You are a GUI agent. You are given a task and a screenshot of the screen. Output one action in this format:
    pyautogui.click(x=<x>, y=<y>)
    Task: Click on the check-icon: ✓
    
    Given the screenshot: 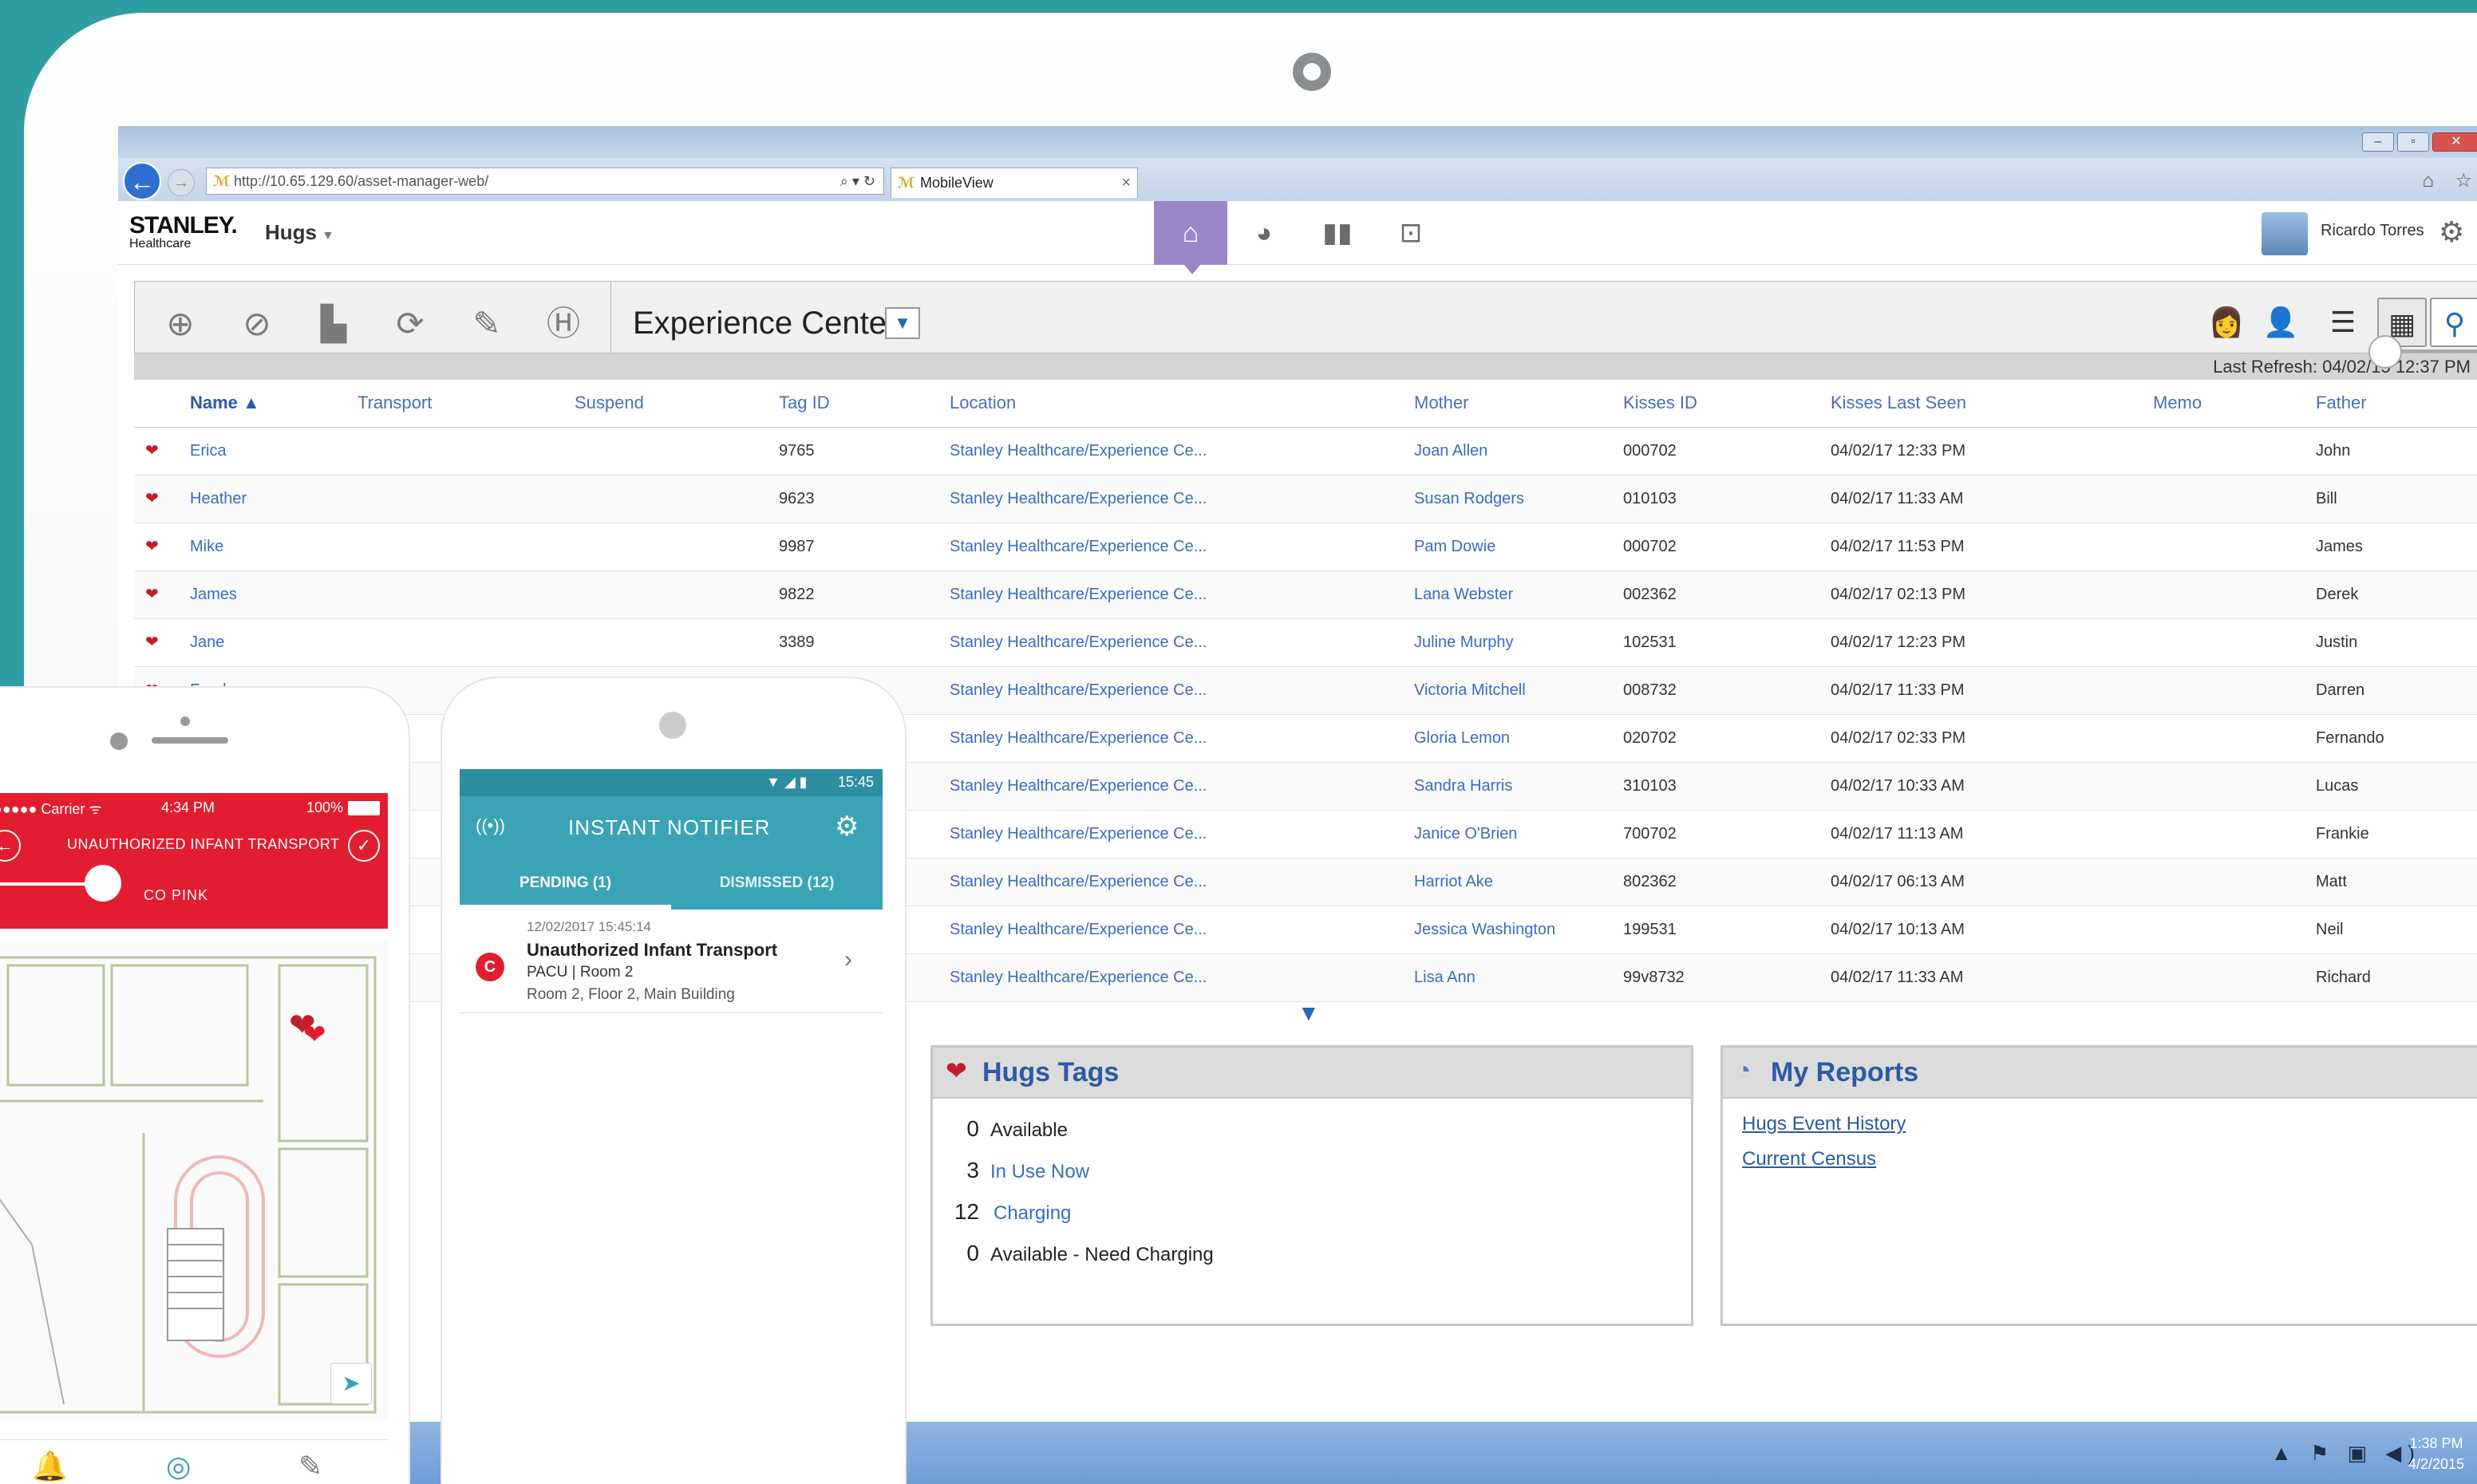 What is the action you would take?
    pyautogui.click(x=364, y=846)
    